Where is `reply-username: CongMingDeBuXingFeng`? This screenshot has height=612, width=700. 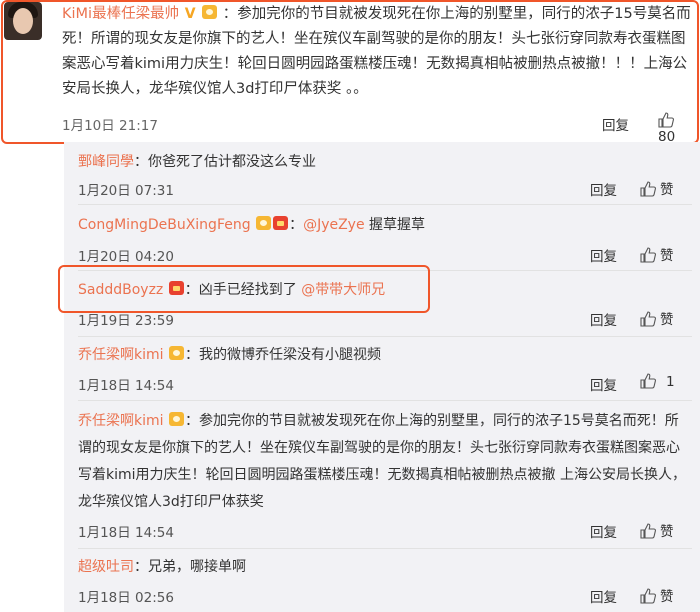
reply-username: CongMingDeBuXingFeng is located at coordinates (164, 225).